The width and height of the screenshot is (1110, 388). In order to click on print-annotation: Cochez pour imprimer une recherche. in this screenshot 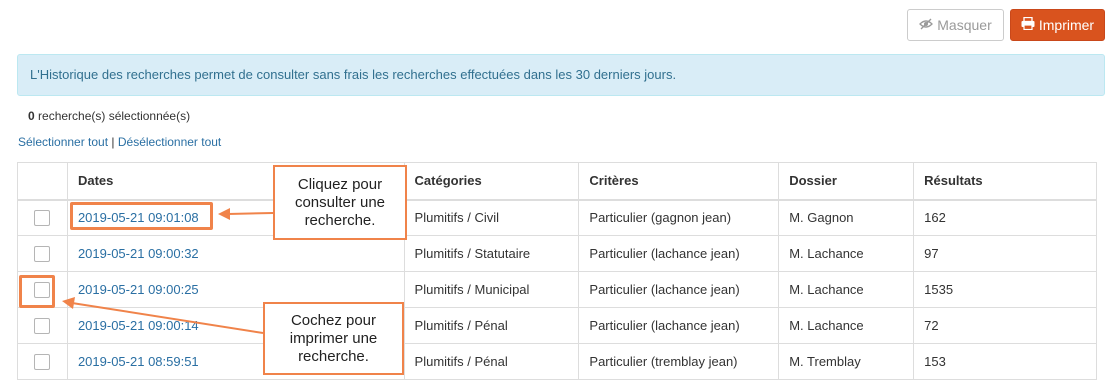, I will do `click(333, 338)`.